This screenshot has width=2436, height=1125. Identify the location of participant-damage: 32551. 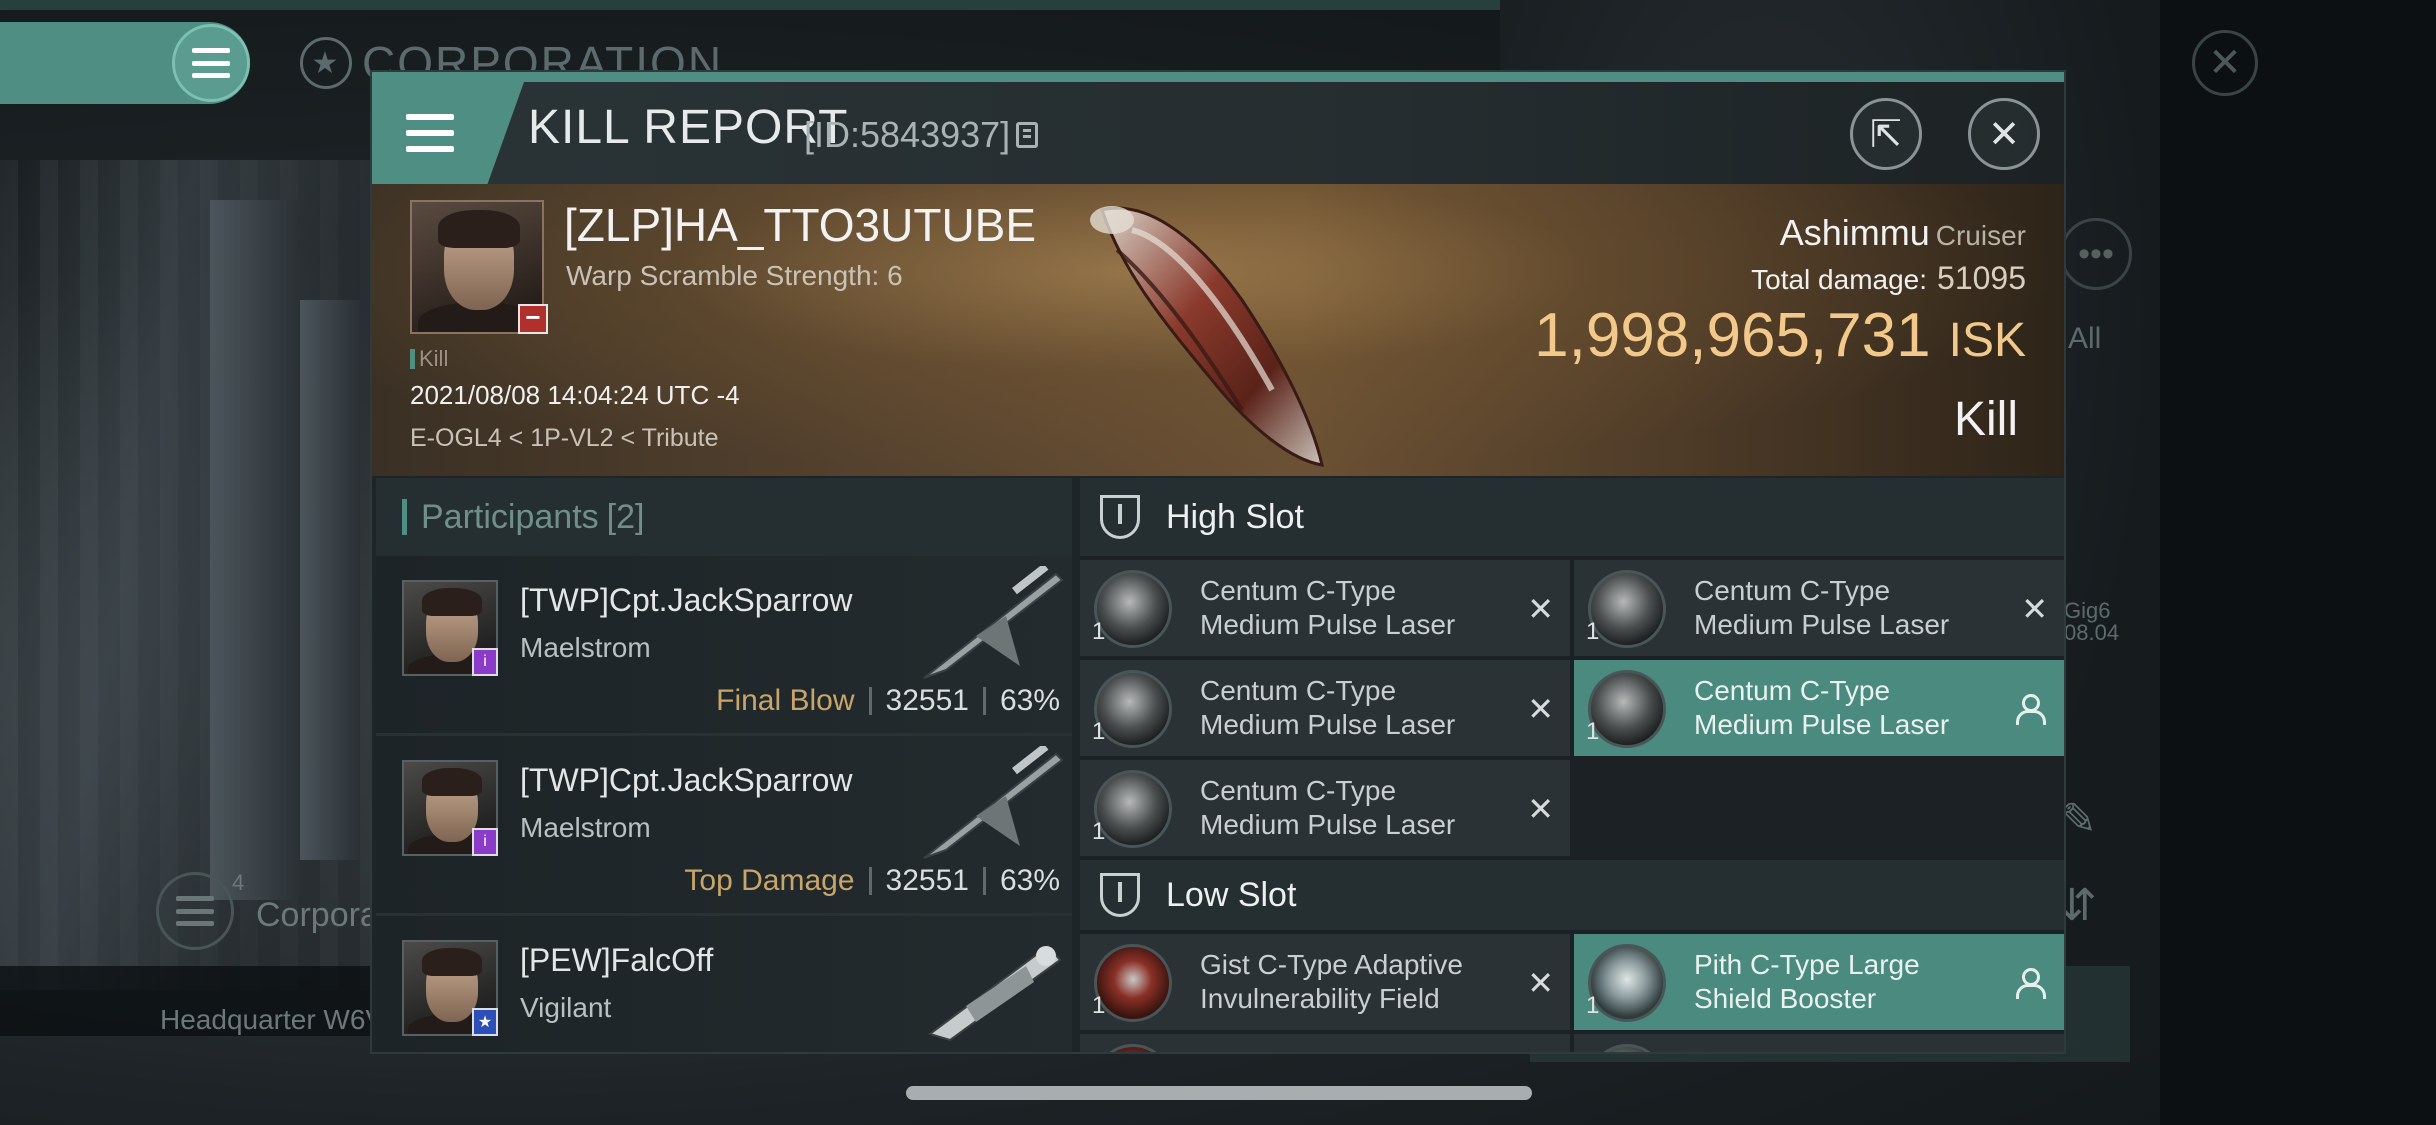
(927, 880).